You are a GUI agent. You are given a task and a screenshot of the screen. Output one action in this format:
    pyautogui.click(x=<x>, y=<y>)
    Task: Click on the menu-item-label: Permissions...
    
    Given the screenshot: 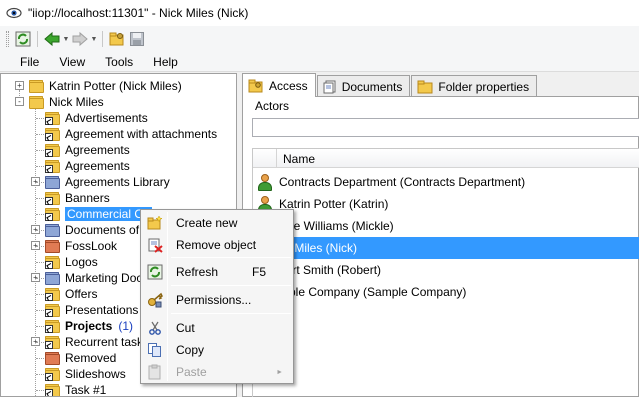 What is the action you would take?
    pyautogui.click(x=214, y=300)
    